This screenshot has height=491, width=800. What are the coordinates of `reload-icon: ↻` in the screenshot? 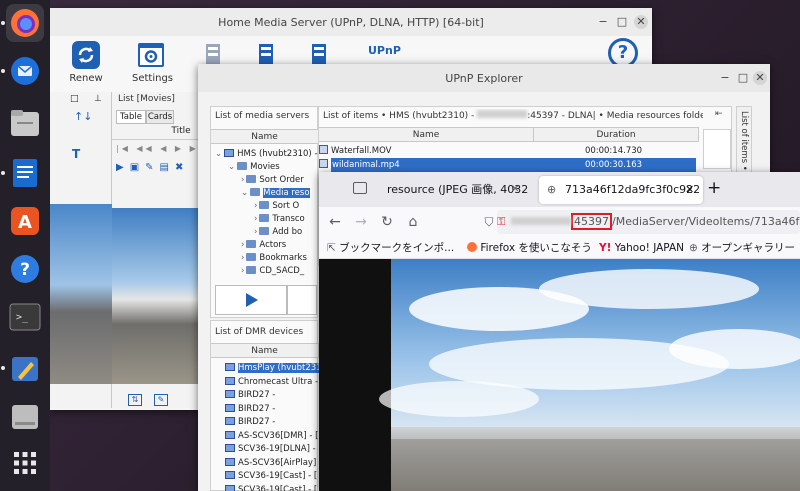 It's located at (387, 222).